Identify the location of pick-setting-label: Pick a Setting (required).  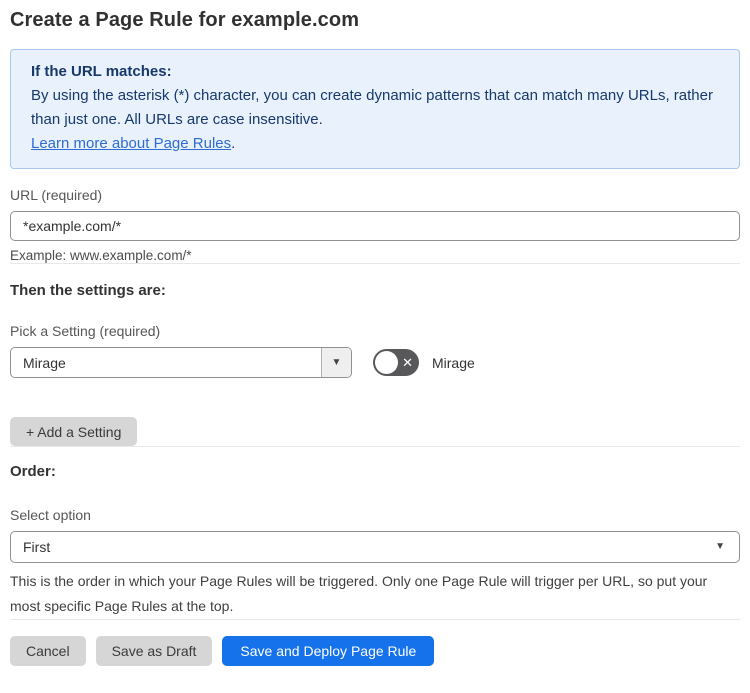
(85, 331).